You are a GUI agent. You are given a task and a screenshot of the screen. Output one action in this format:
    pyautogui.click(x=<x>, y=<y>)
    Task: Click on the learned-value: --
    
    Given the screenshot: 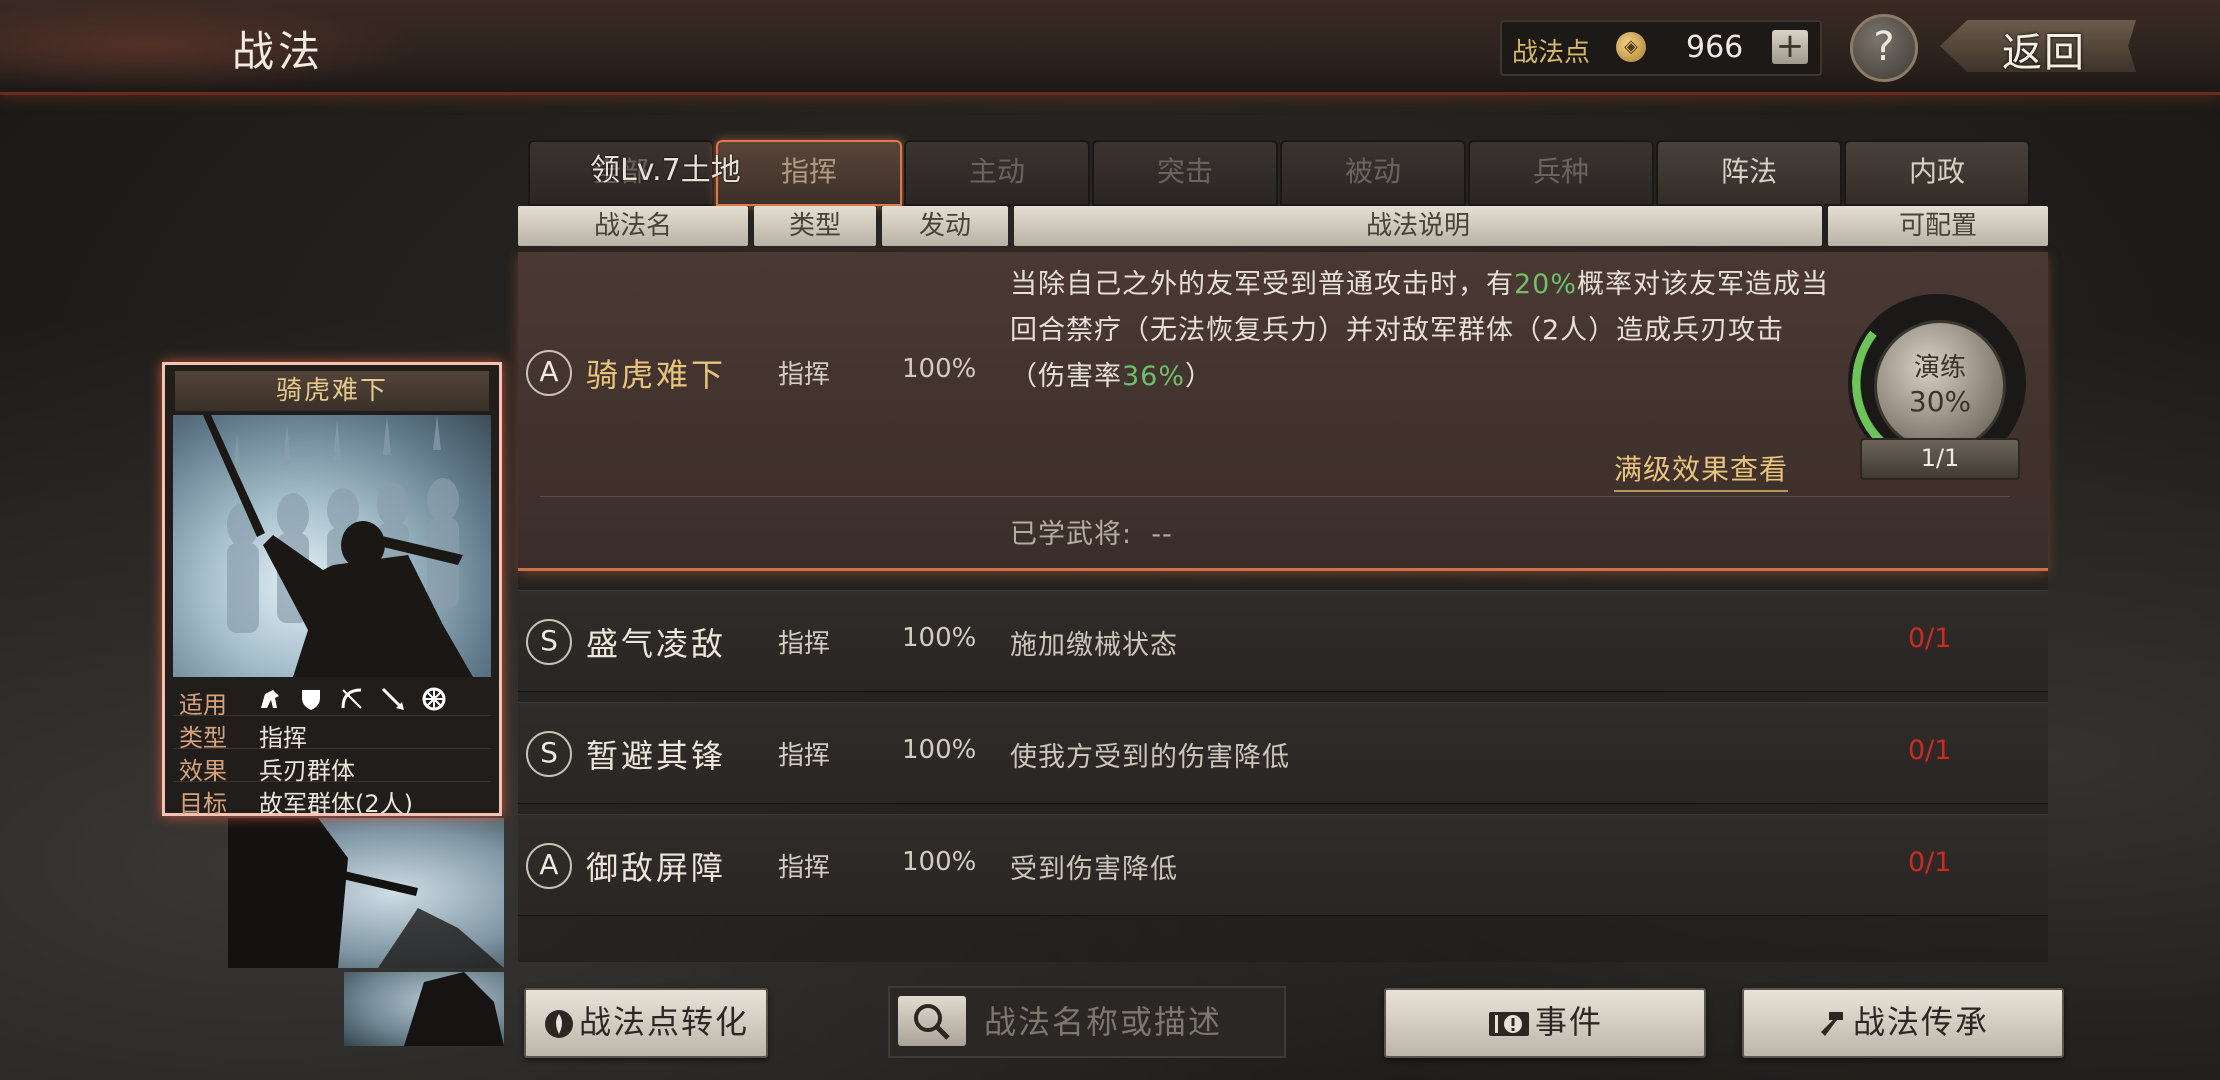 What is the action you would take?
    pyautogui.click(x=1162, y=534)
    